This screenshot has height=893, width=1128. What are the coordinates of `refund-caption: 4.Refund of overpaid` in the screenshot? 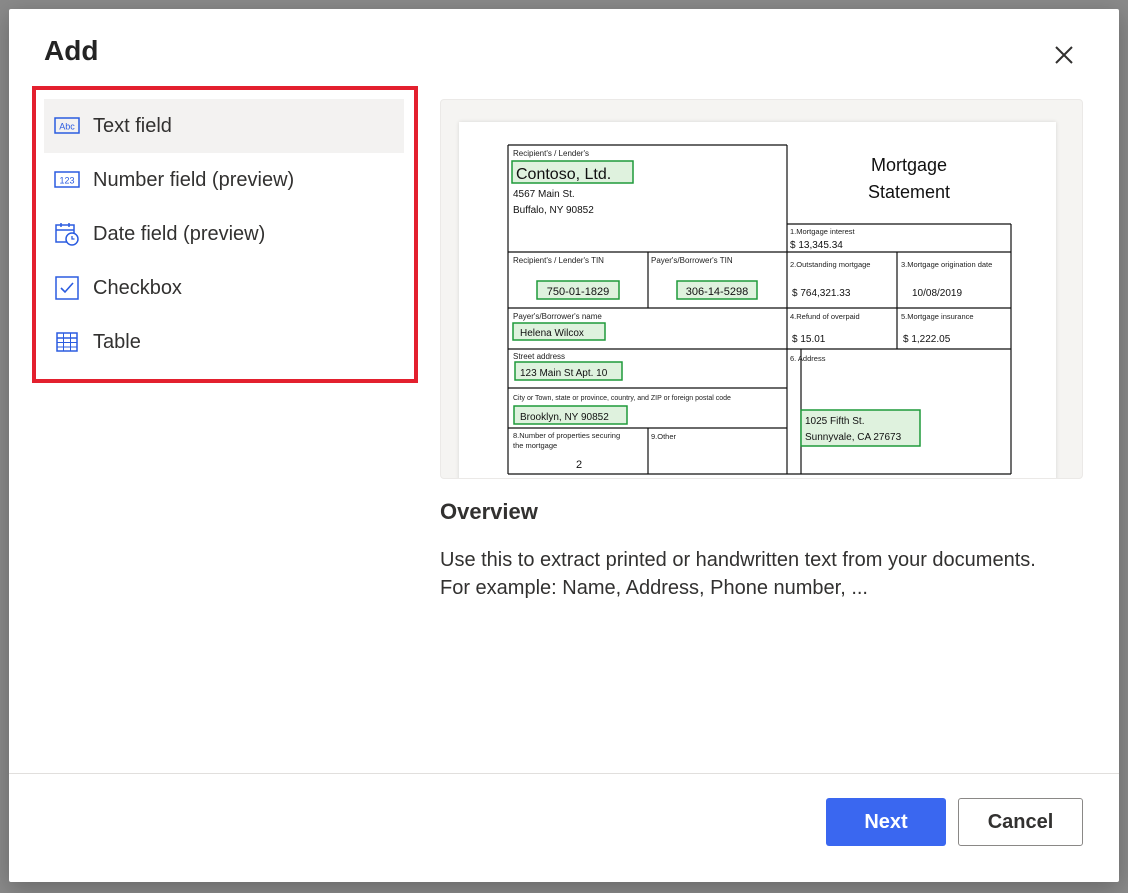 It's located at (825, 316).